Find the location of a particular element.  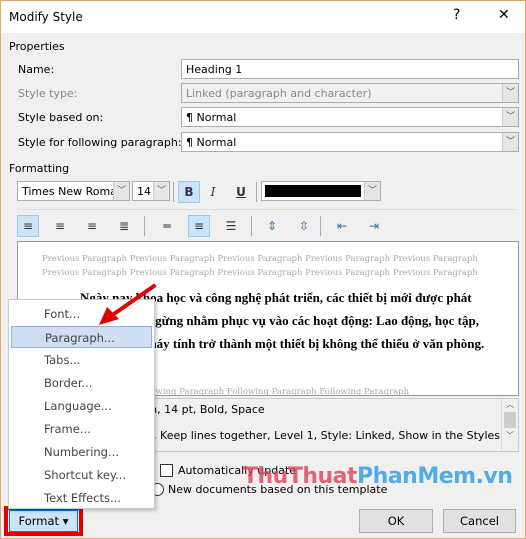

style-type-label: Style type: is located at coordinates (48, 93).